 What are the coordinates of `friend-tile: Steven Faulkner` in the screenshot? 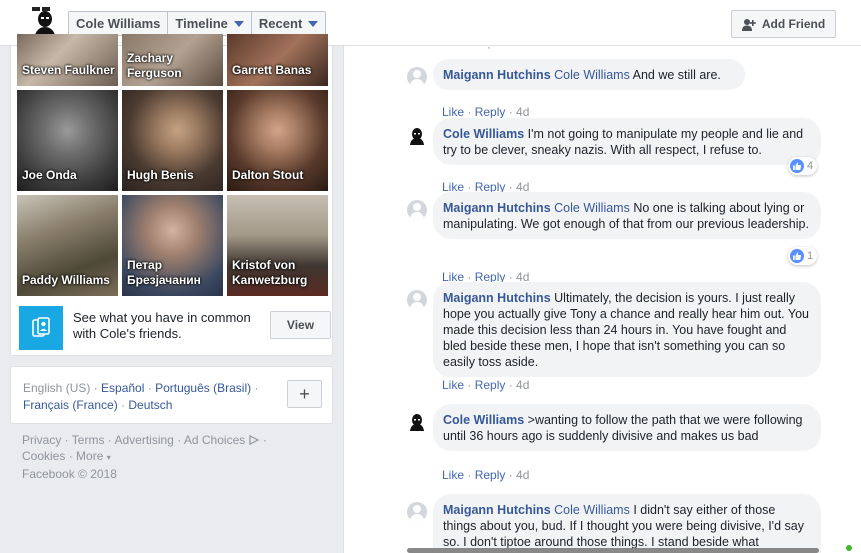 It's located at (67, 60).